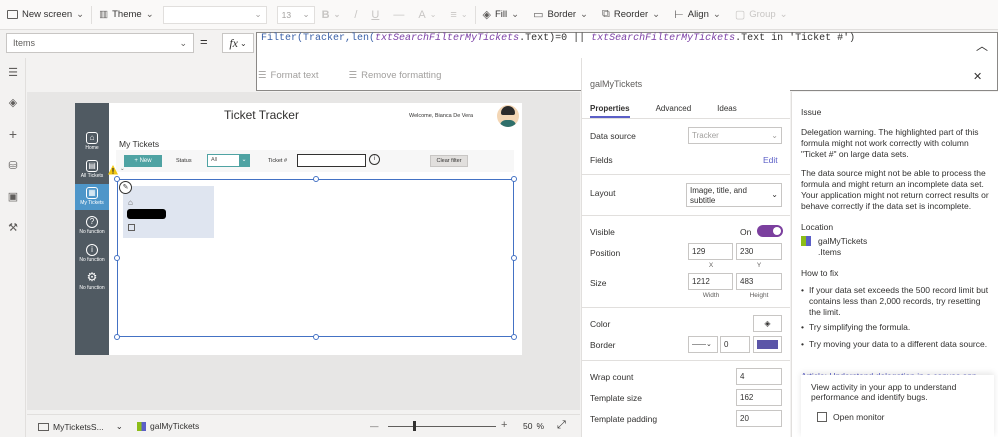 Image resolution: width=998 pixels, height=437 pixels. I want to click on template-padding-label: Template padding, so click(624, 419).